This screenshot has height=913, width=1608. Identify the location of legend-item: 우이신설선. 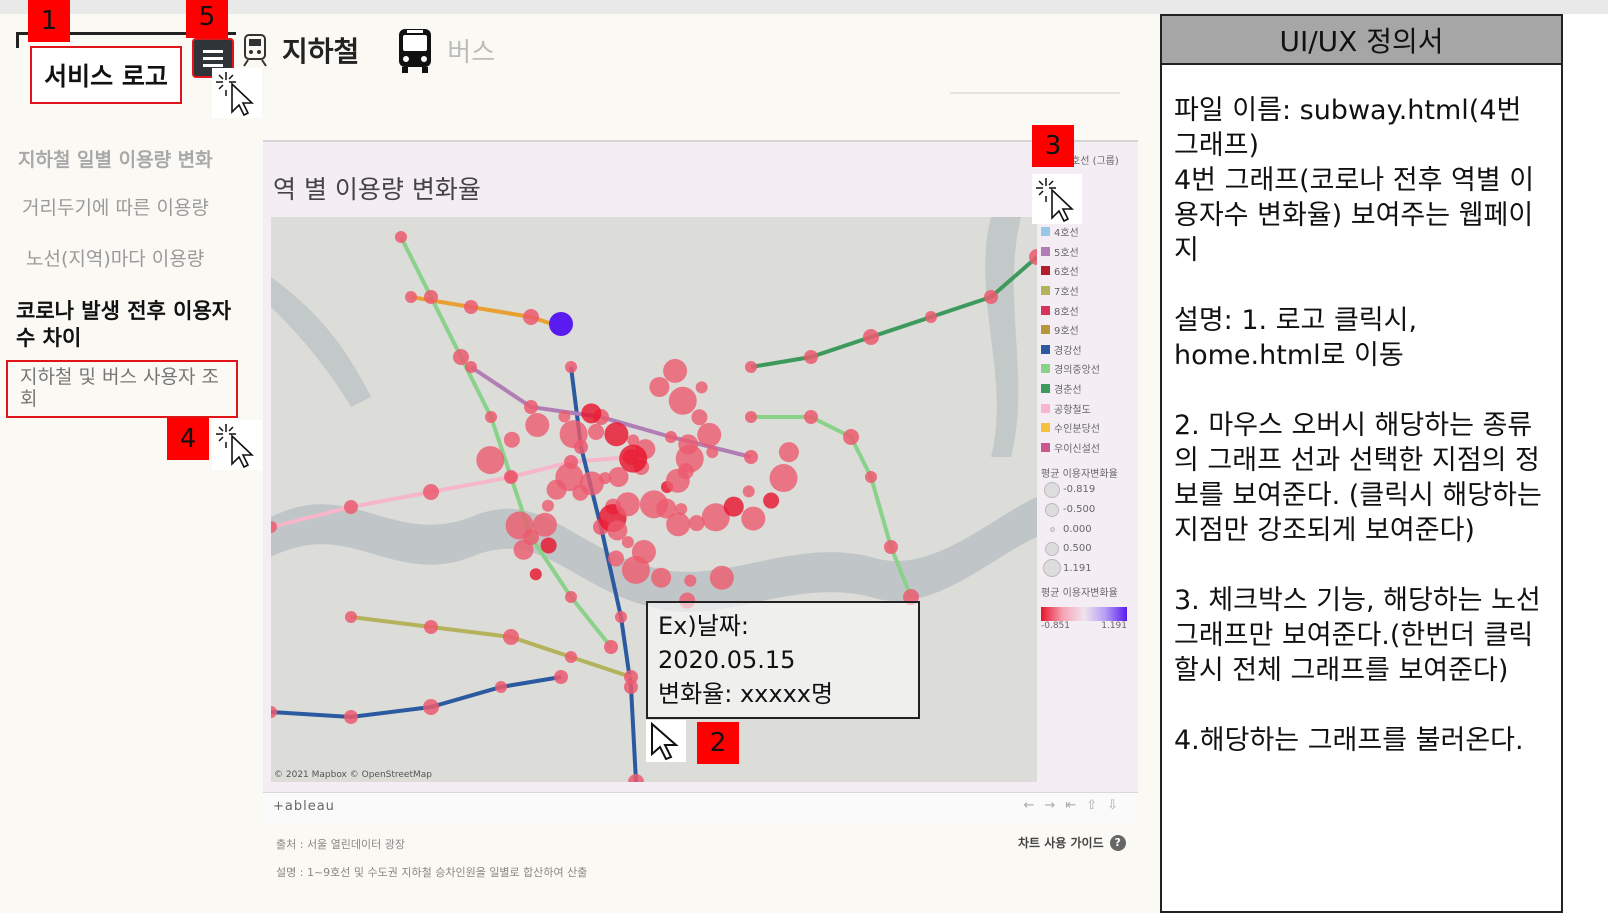
(1088, 448).